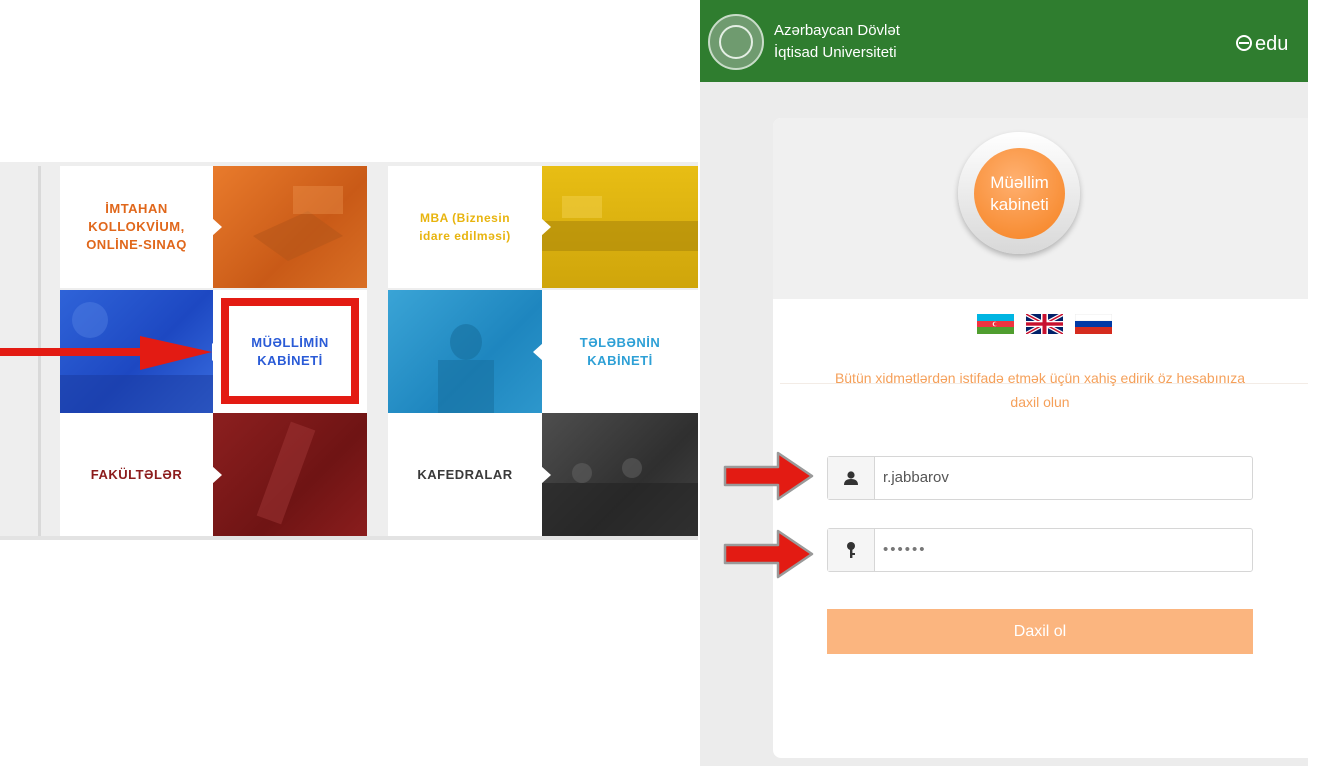 The image size is (1319, 766). Describe the element at coordinates (995, 324) in the screenshot. I see `flag-az-icon` at that location.